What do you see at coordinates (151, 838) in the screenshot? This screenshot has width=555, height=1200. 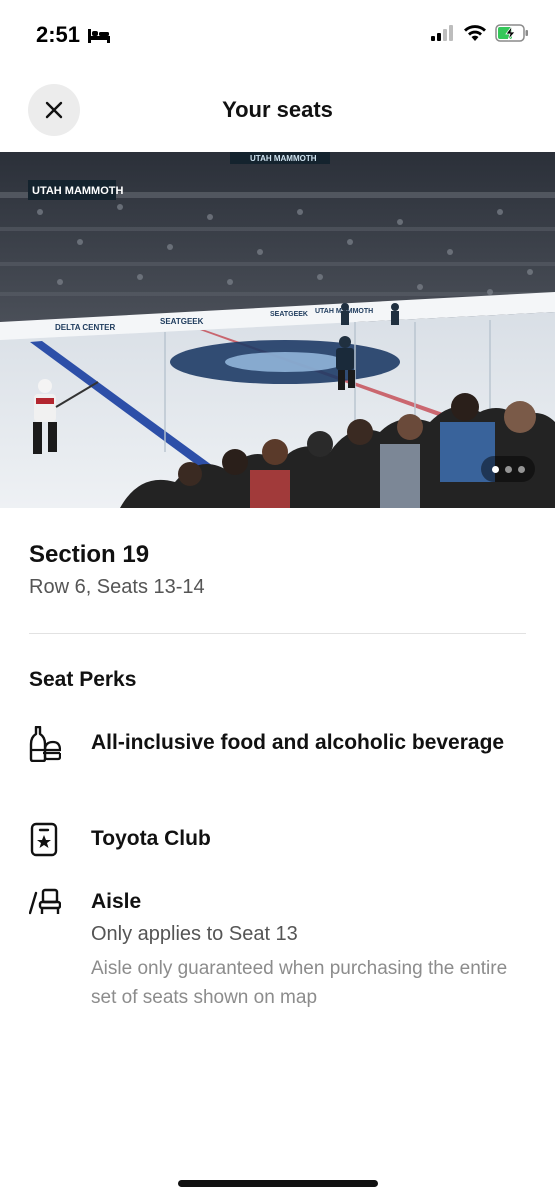 I see `perk-label: Toyota Club` at bounding box center [151, 838].